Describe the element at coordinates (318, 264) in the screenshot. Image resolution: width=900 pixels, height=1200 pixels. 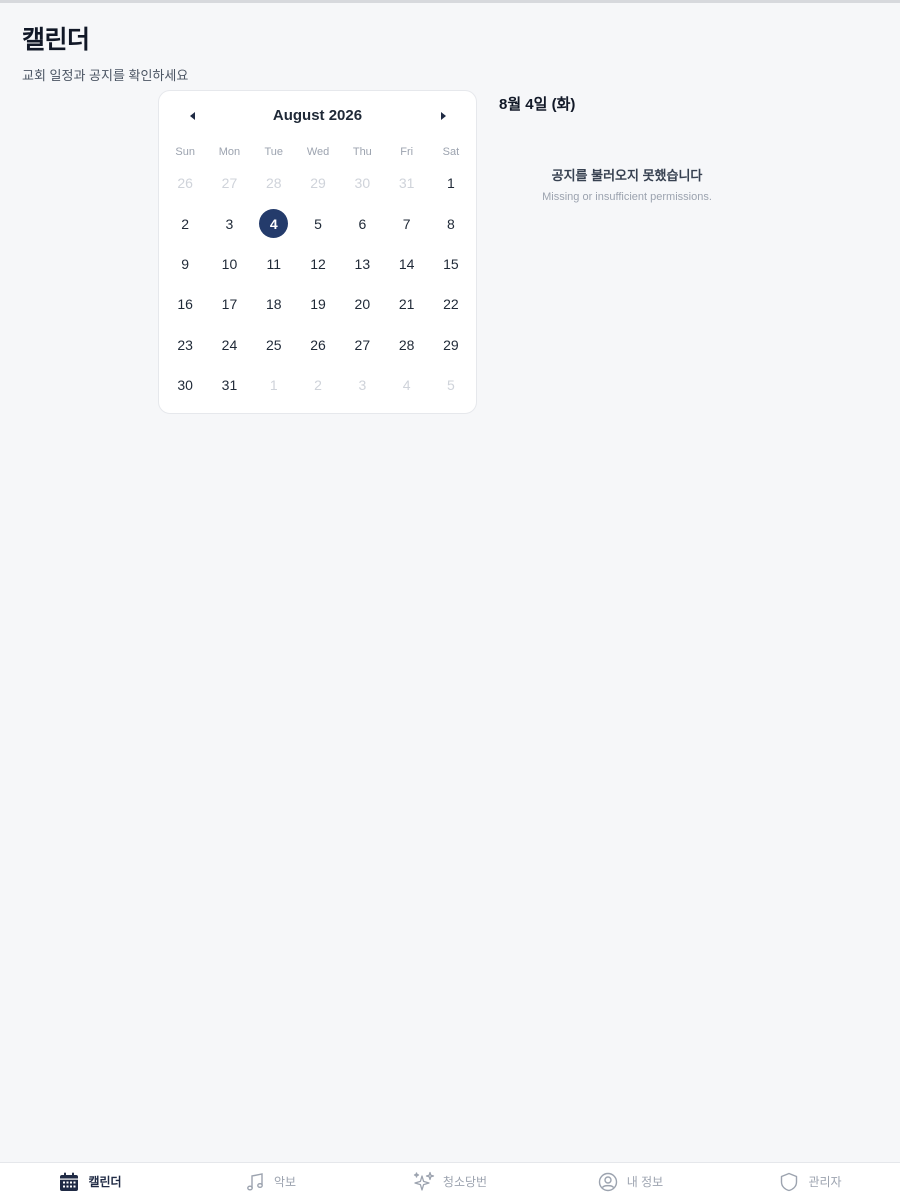
I see `calendar-day: 12` at that location.